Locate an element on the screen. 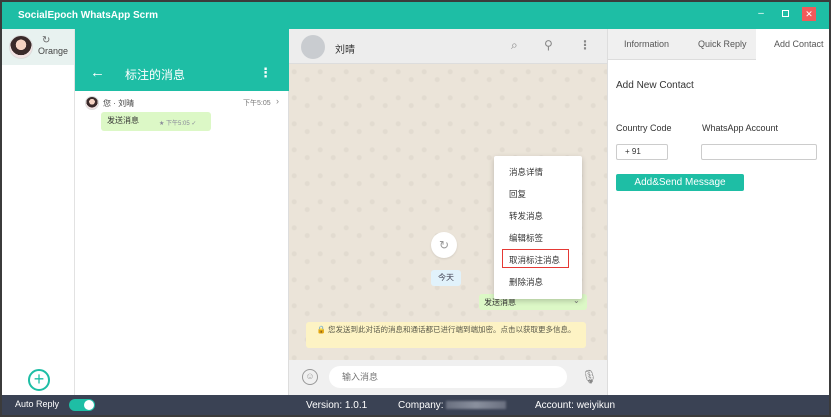 The width and height of the screenshot is (831, 417). tab-information: Information is located at coordinates (646, 44).